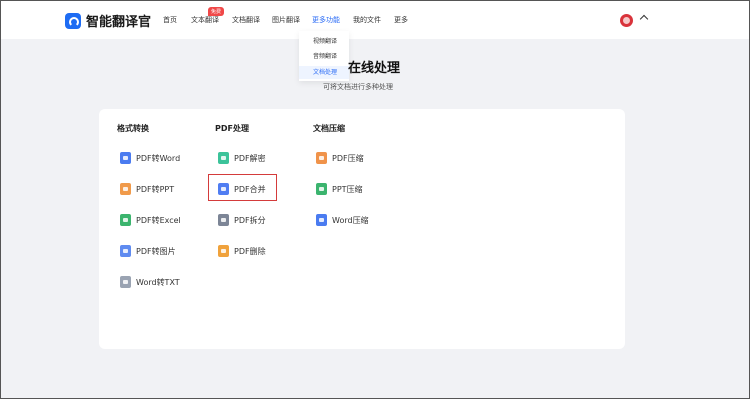 The image size is (750, 399). Describe the element at coordinates (73, 20) in the screenshot. I see `logo-icon` at that location.